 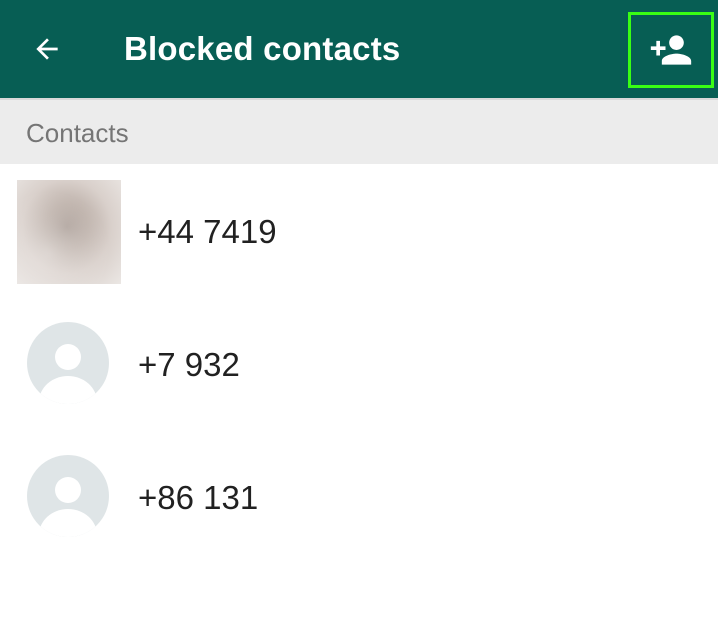 I want to click on contact-number: +7 932, so click(x=189, y=364).